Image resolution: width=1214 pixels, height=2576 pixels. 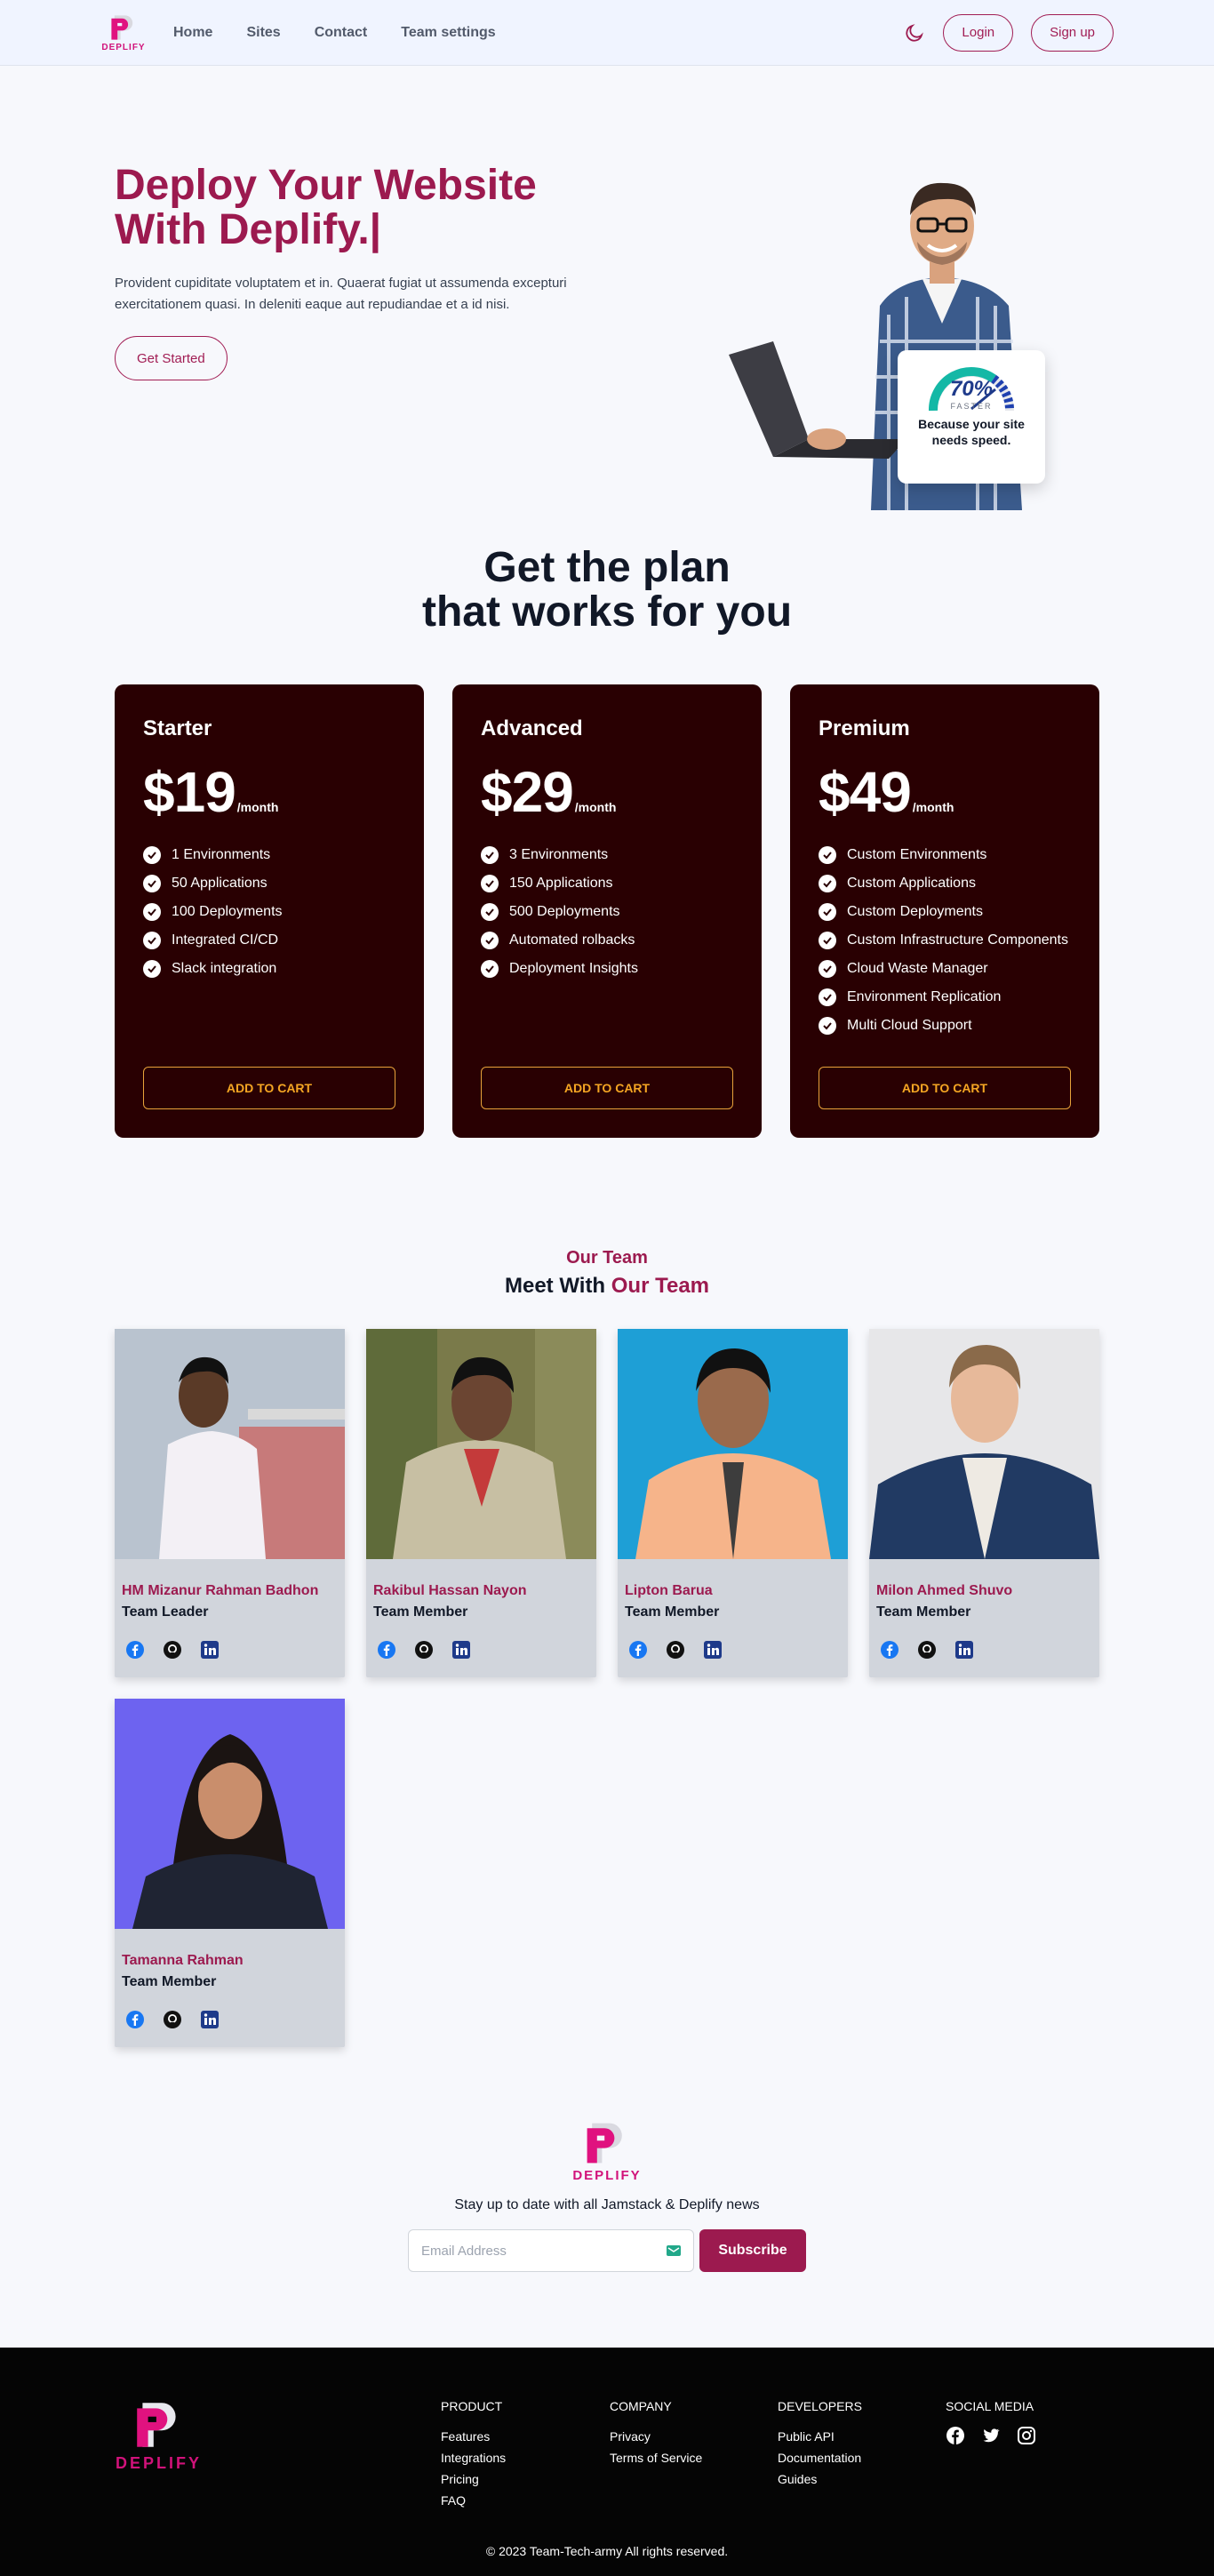 I want to click on plan-amount: $49, so click(x=865, y=792).